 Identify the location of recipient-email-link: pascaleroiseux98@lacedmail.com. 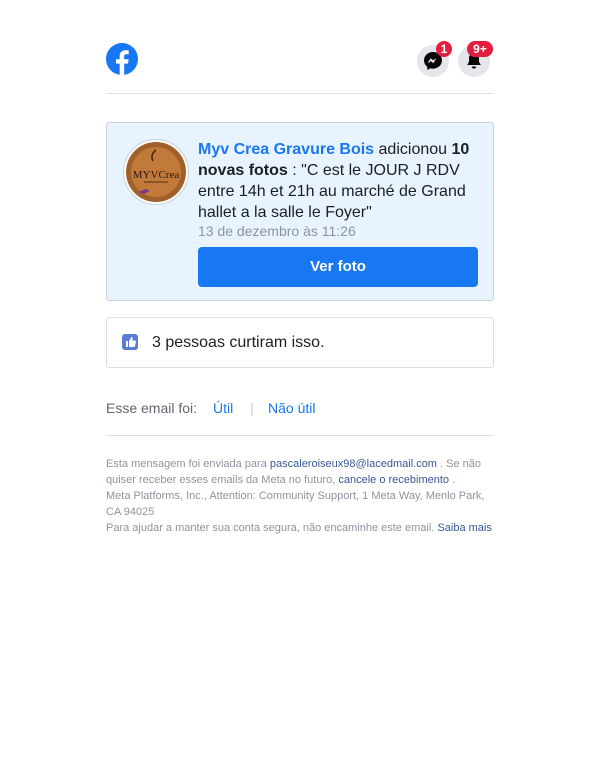
(353, 464).